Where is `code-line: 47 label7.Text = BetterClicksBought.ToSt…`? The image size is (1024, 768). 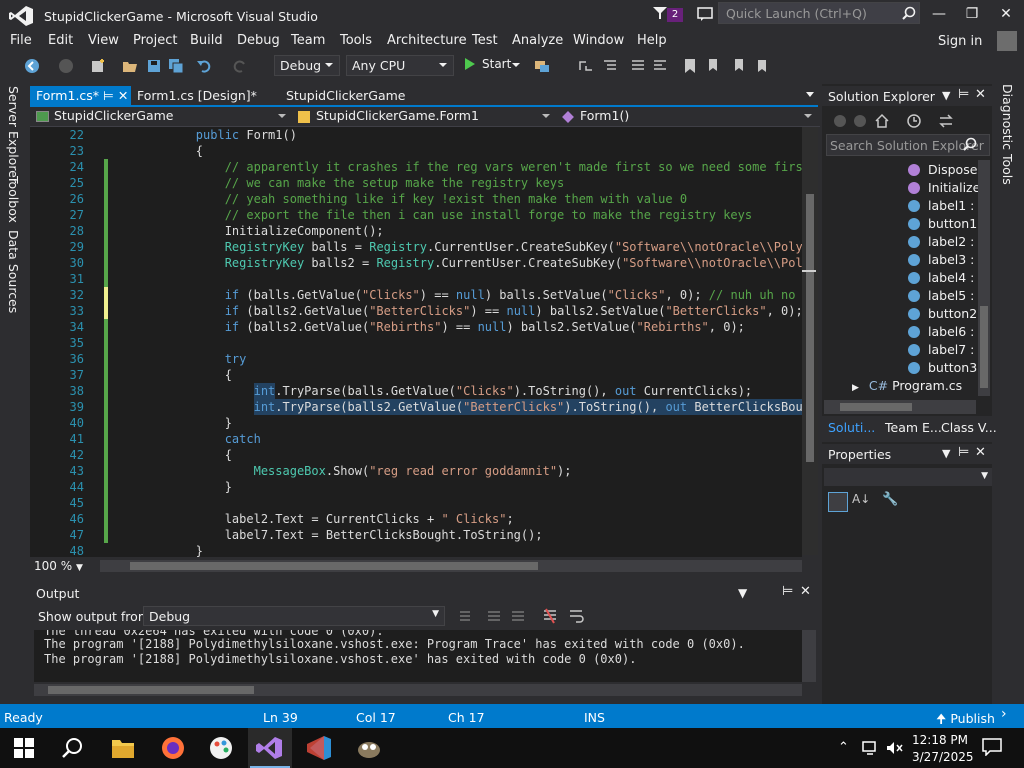
code-line: 47 label7.Text = BetterClicksBought.ToSt… is located at coordinates (416, 535).